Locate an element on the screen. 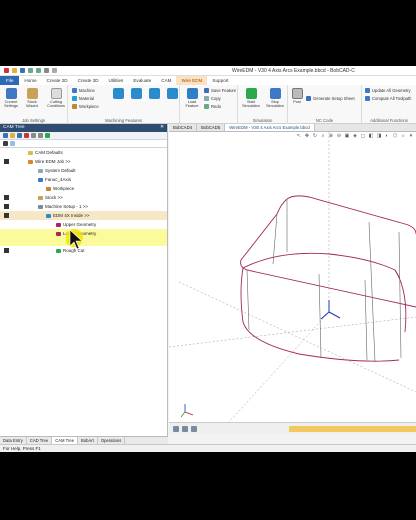 The image size is (416, 520). wire-nocore-icon is located at coordinates (172, 93).